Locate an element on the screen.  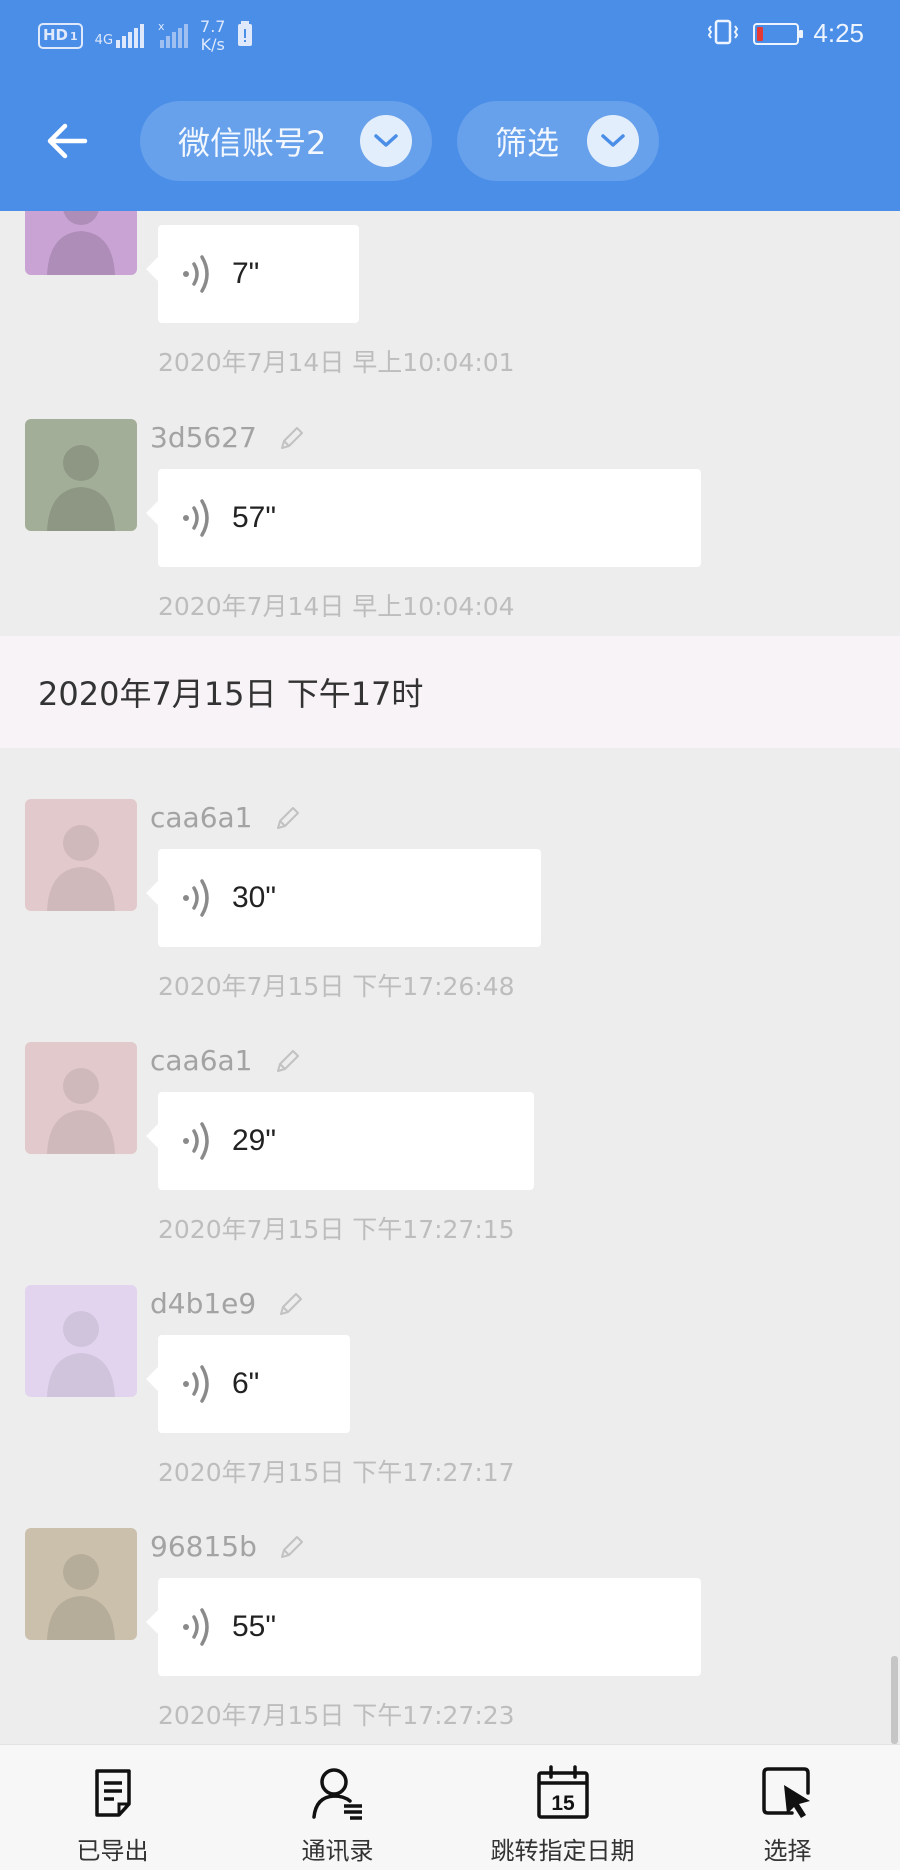
back-button is located at coordinates (67, 141).